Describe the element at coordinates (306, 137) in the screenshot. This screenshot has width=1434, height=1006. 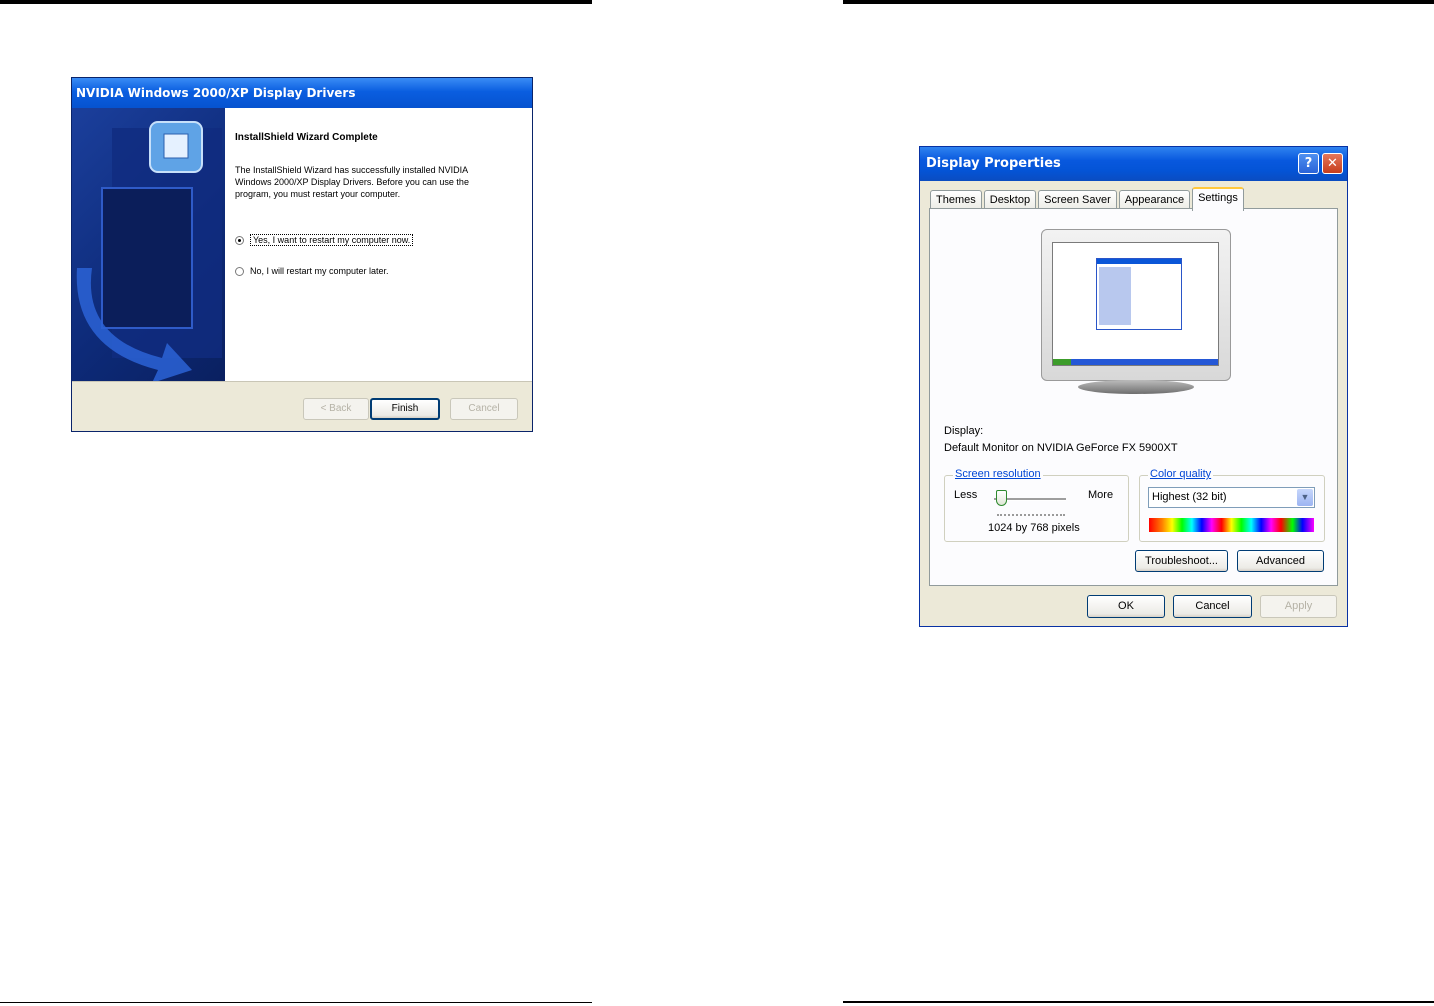
I see `wizard-heading: InstallShield Wizard Complete` at that location.